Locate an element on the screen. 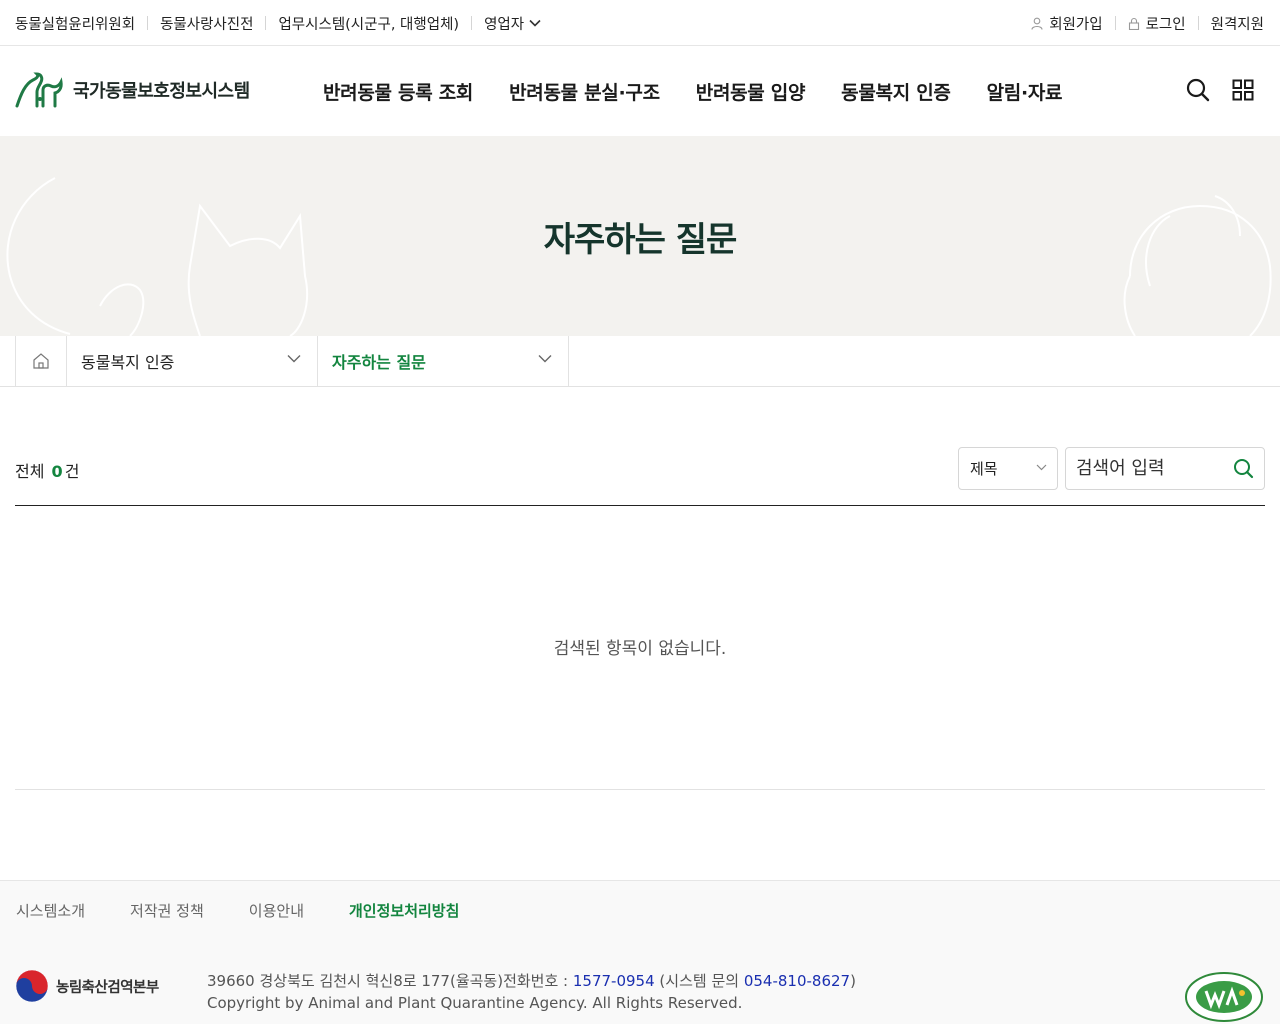  search-type-value: 제목 is located at coordinates (984, 469).